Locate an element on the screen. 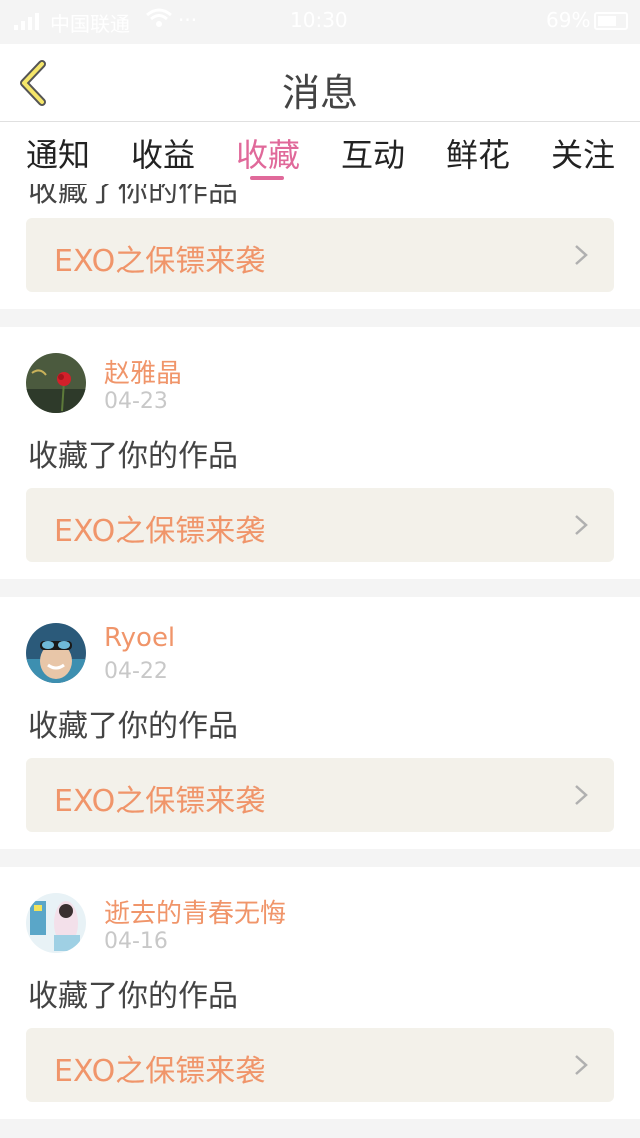  nav-header: 消息 is located at coordinates (320, 83).